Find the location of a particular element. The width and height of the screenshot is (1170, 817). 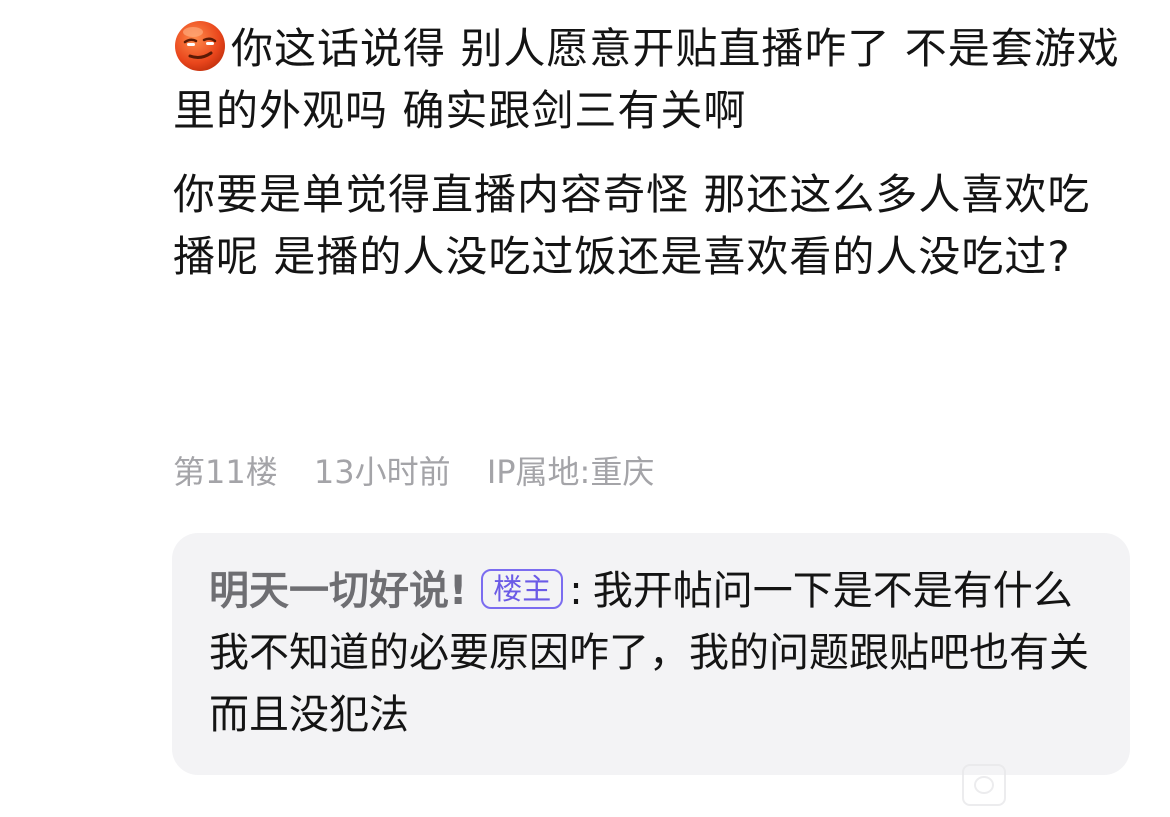

comment-meta: 第11楼 13小时前 IP属地:重庆 is located at coordinates (413, 470).